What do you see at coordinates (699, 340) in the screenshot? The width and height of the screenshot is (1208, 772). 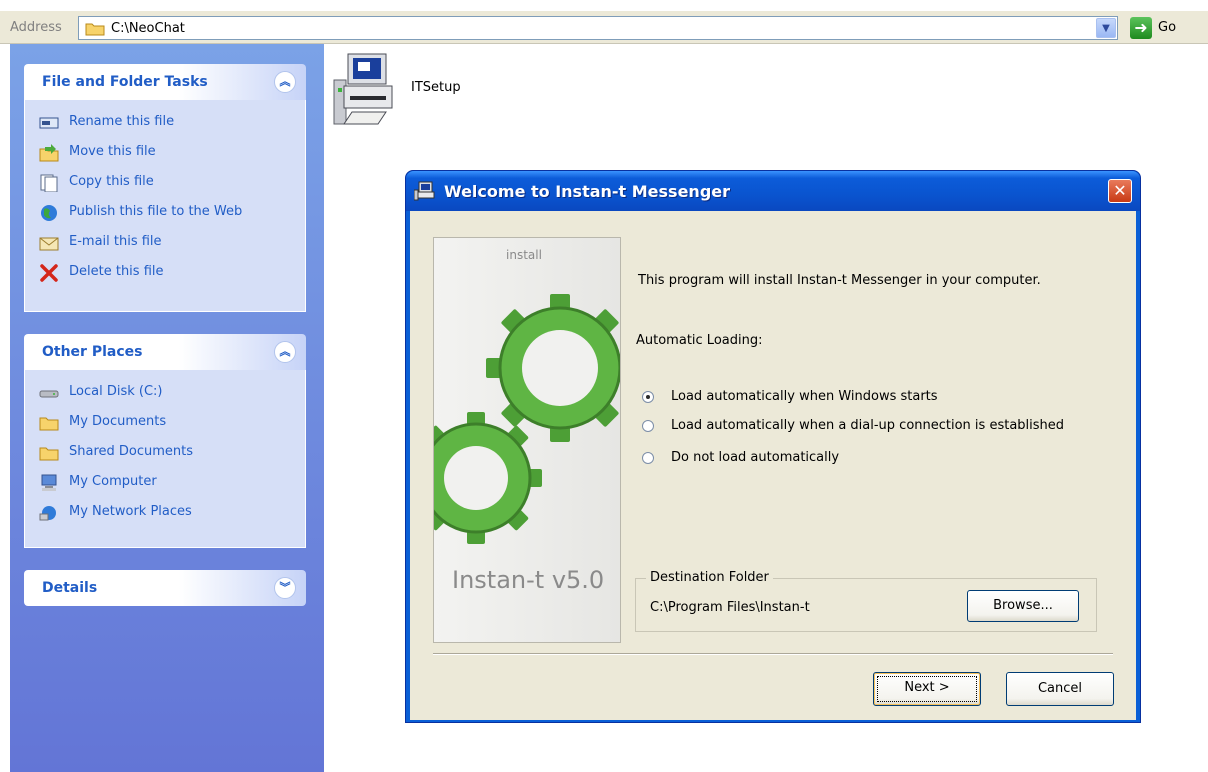 I see `autoload-label: Automatic Loading:` at bounding box center [699, 340].